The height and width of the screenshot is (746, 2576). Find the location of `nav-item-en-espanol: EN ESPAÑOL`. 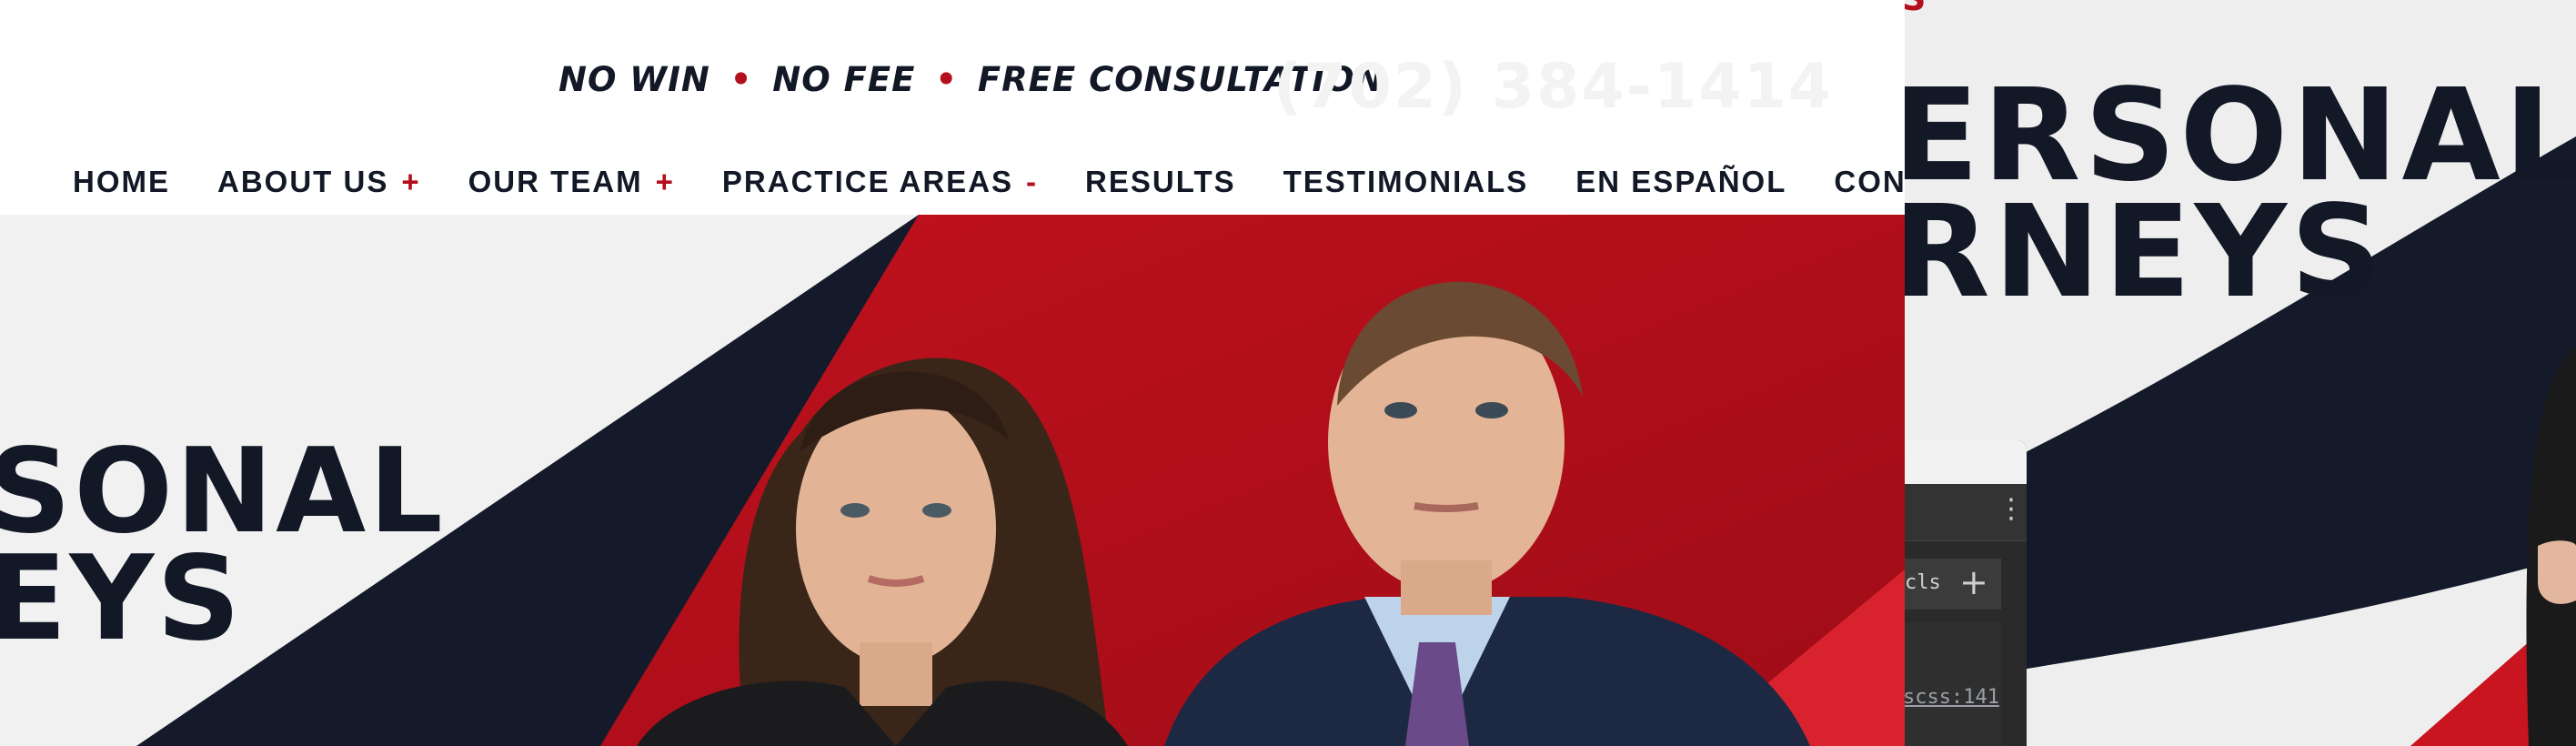

nav-item-en-espanol: EN ESPAÑOL is located at coordinates (1680, 182).